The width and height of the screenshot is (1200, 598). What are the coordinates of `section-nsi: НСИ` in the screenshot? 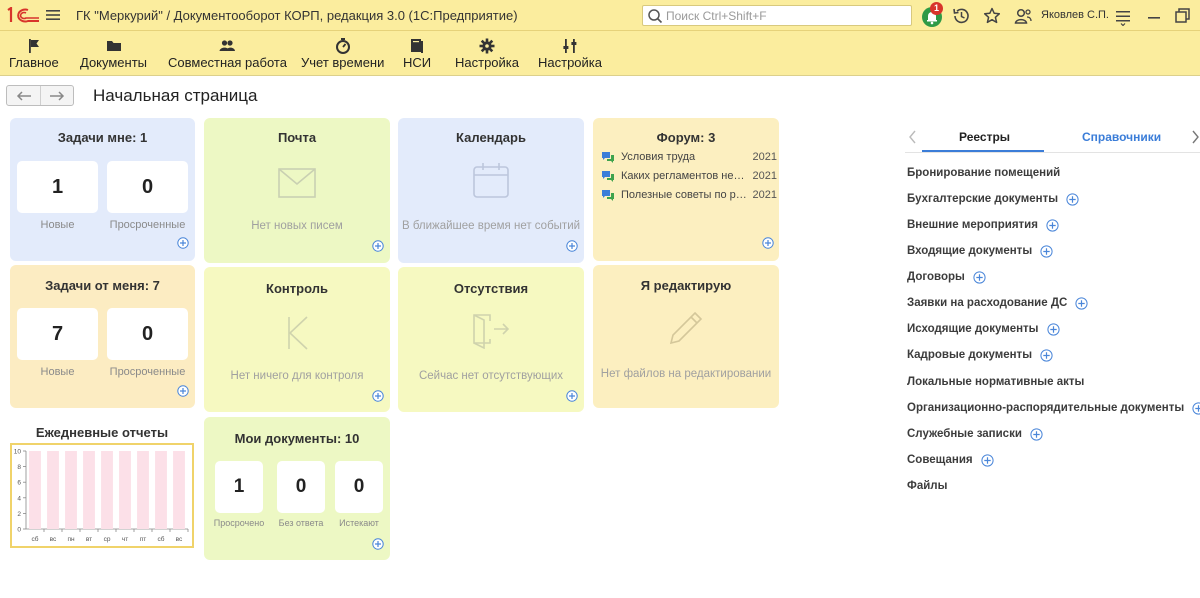 It's located at (417, 53).